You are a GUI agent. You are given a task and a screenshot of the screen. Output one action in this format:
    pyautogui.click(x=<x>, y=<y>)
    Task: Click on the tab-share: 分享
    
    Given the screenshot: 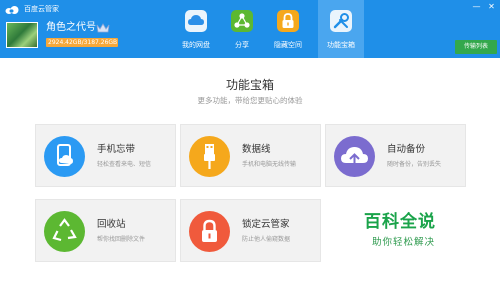 What is the action you would take?
    pyautogui.click(x=242, y=29)
    